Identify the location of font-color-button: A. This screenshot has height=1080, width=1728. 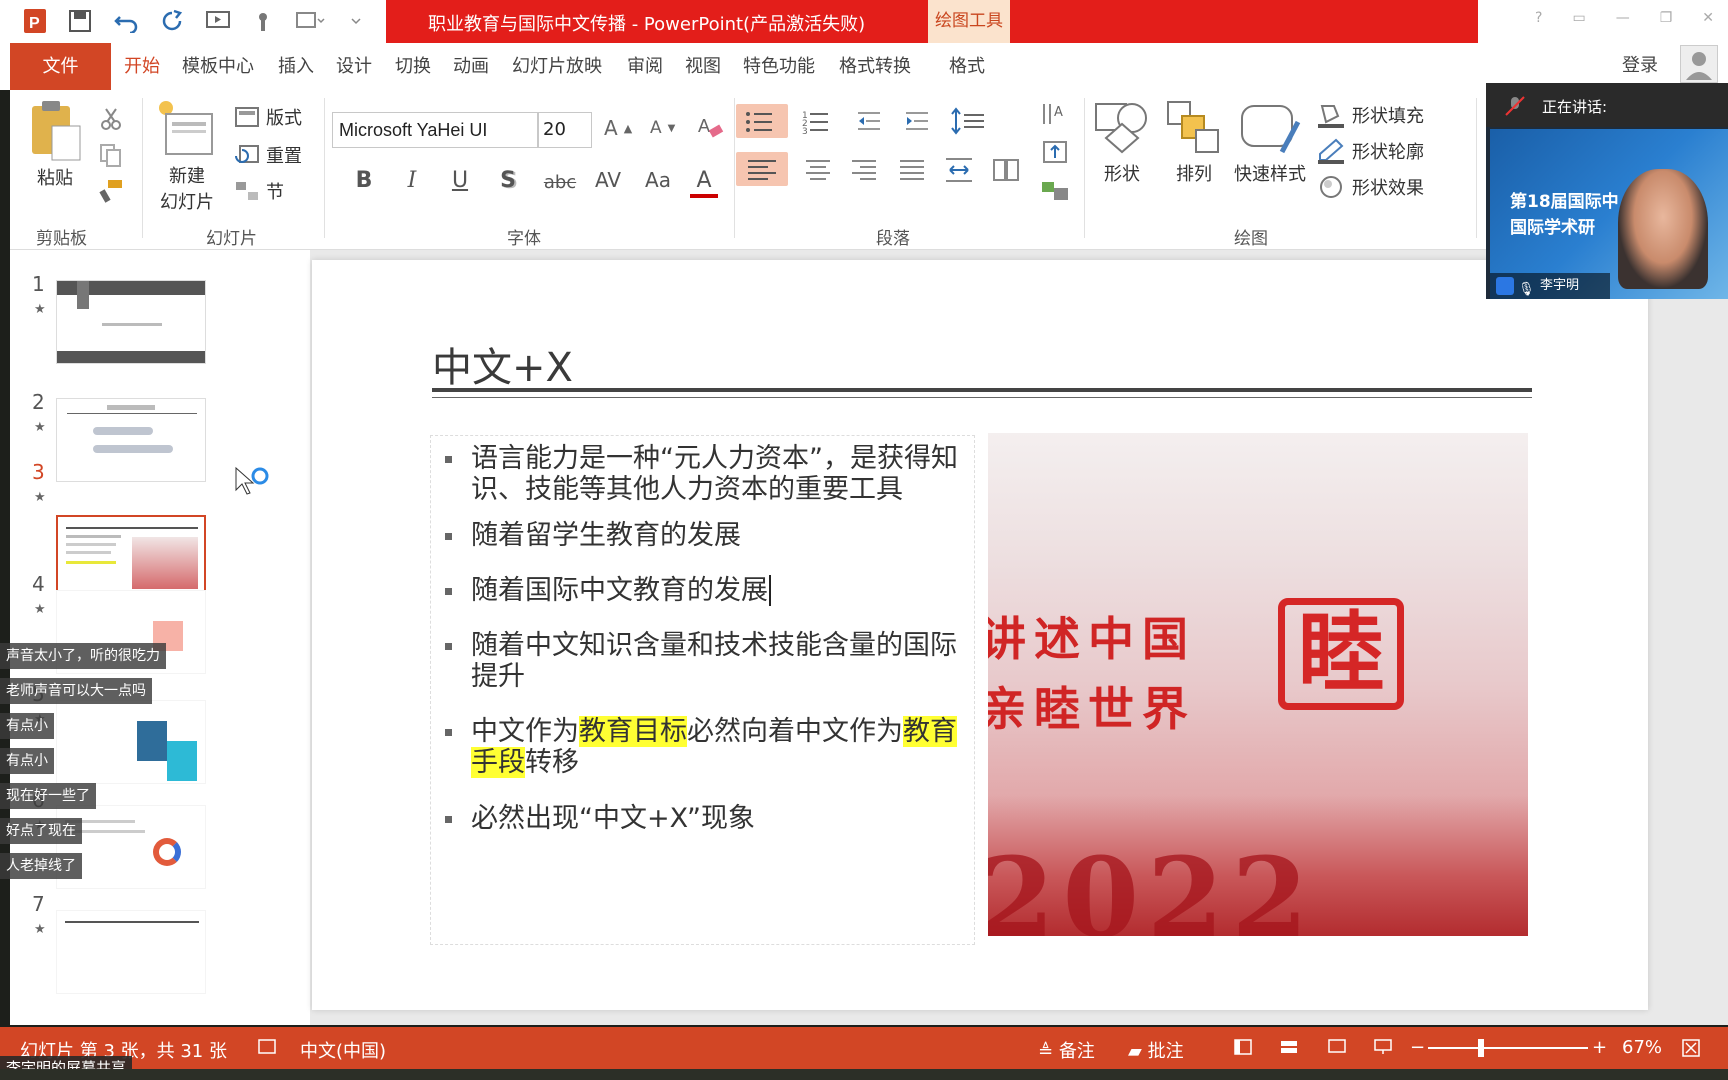
(704, 183).